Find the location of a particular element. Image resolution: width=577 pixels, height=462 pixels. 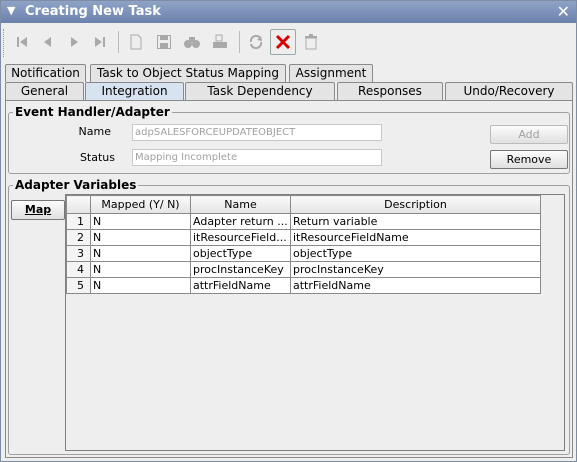

remove-button: Remove is located at coordinates (529, 159).